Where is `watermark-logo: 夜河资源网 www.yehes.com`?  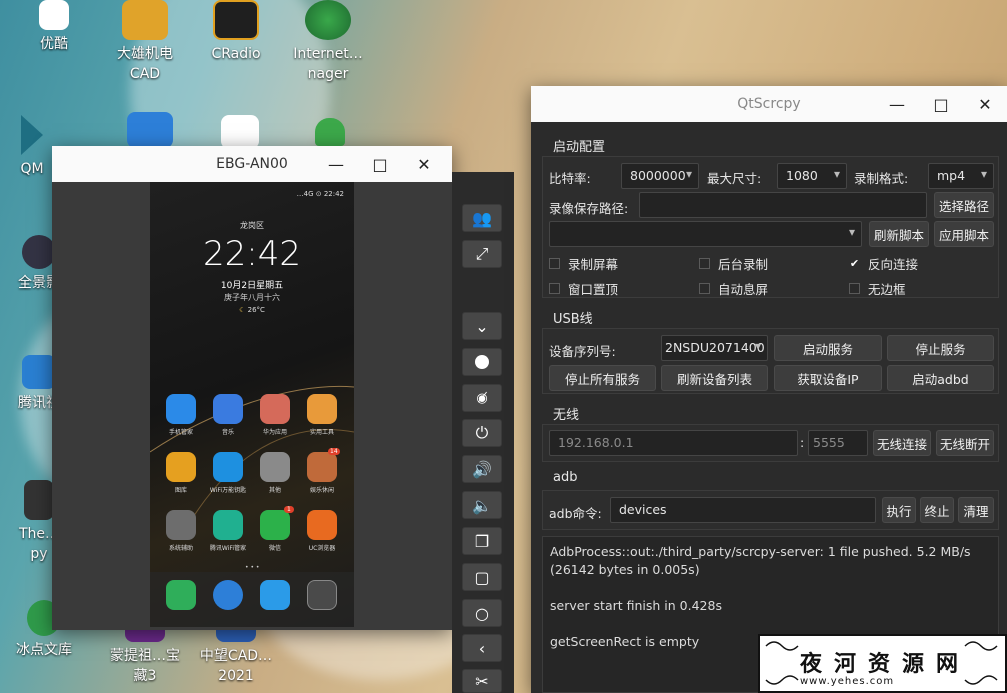 watermark-logo: 夜河资源网 www.yehes.com is located at coordinates (882, 663).